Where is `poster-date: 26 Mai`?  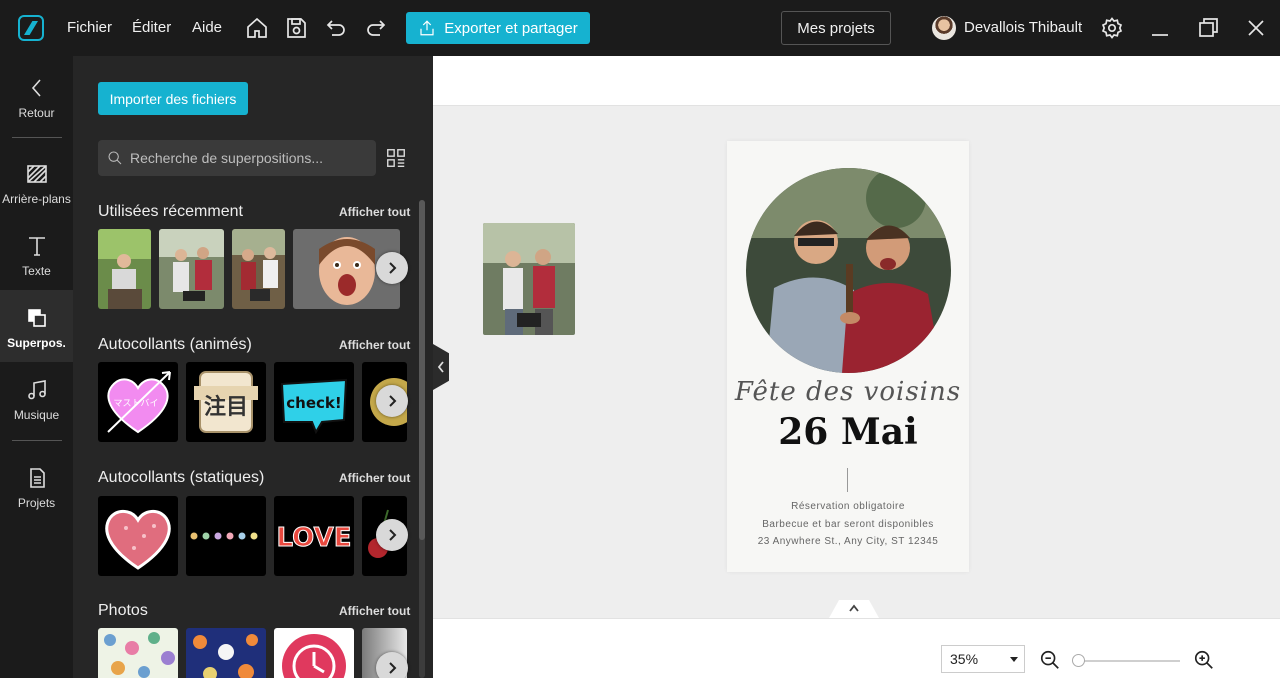 poster-date: 26 Mai is located at coordinates (848, 432).